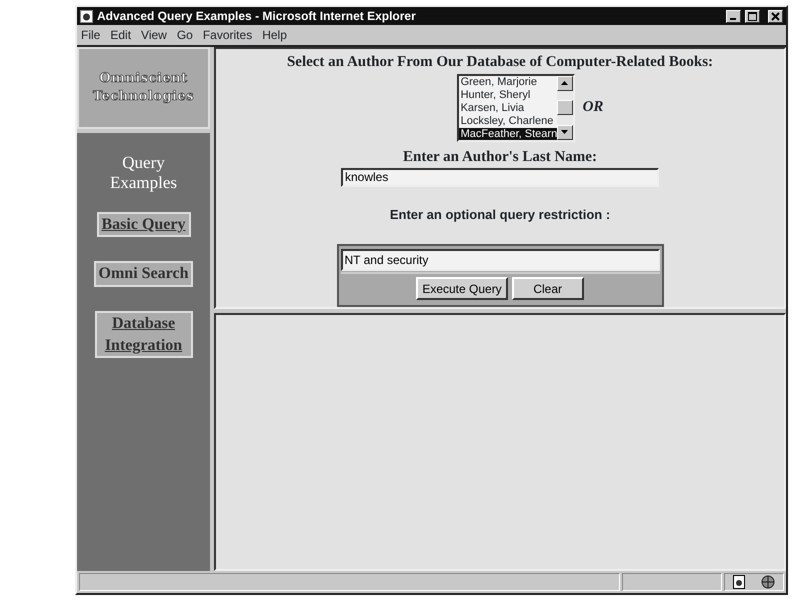 This screenshot has height=600, width=800. What do you see at coordinates (738, 582) in the screenshot?
I see `page-icon` at bounding box center [738, 582].